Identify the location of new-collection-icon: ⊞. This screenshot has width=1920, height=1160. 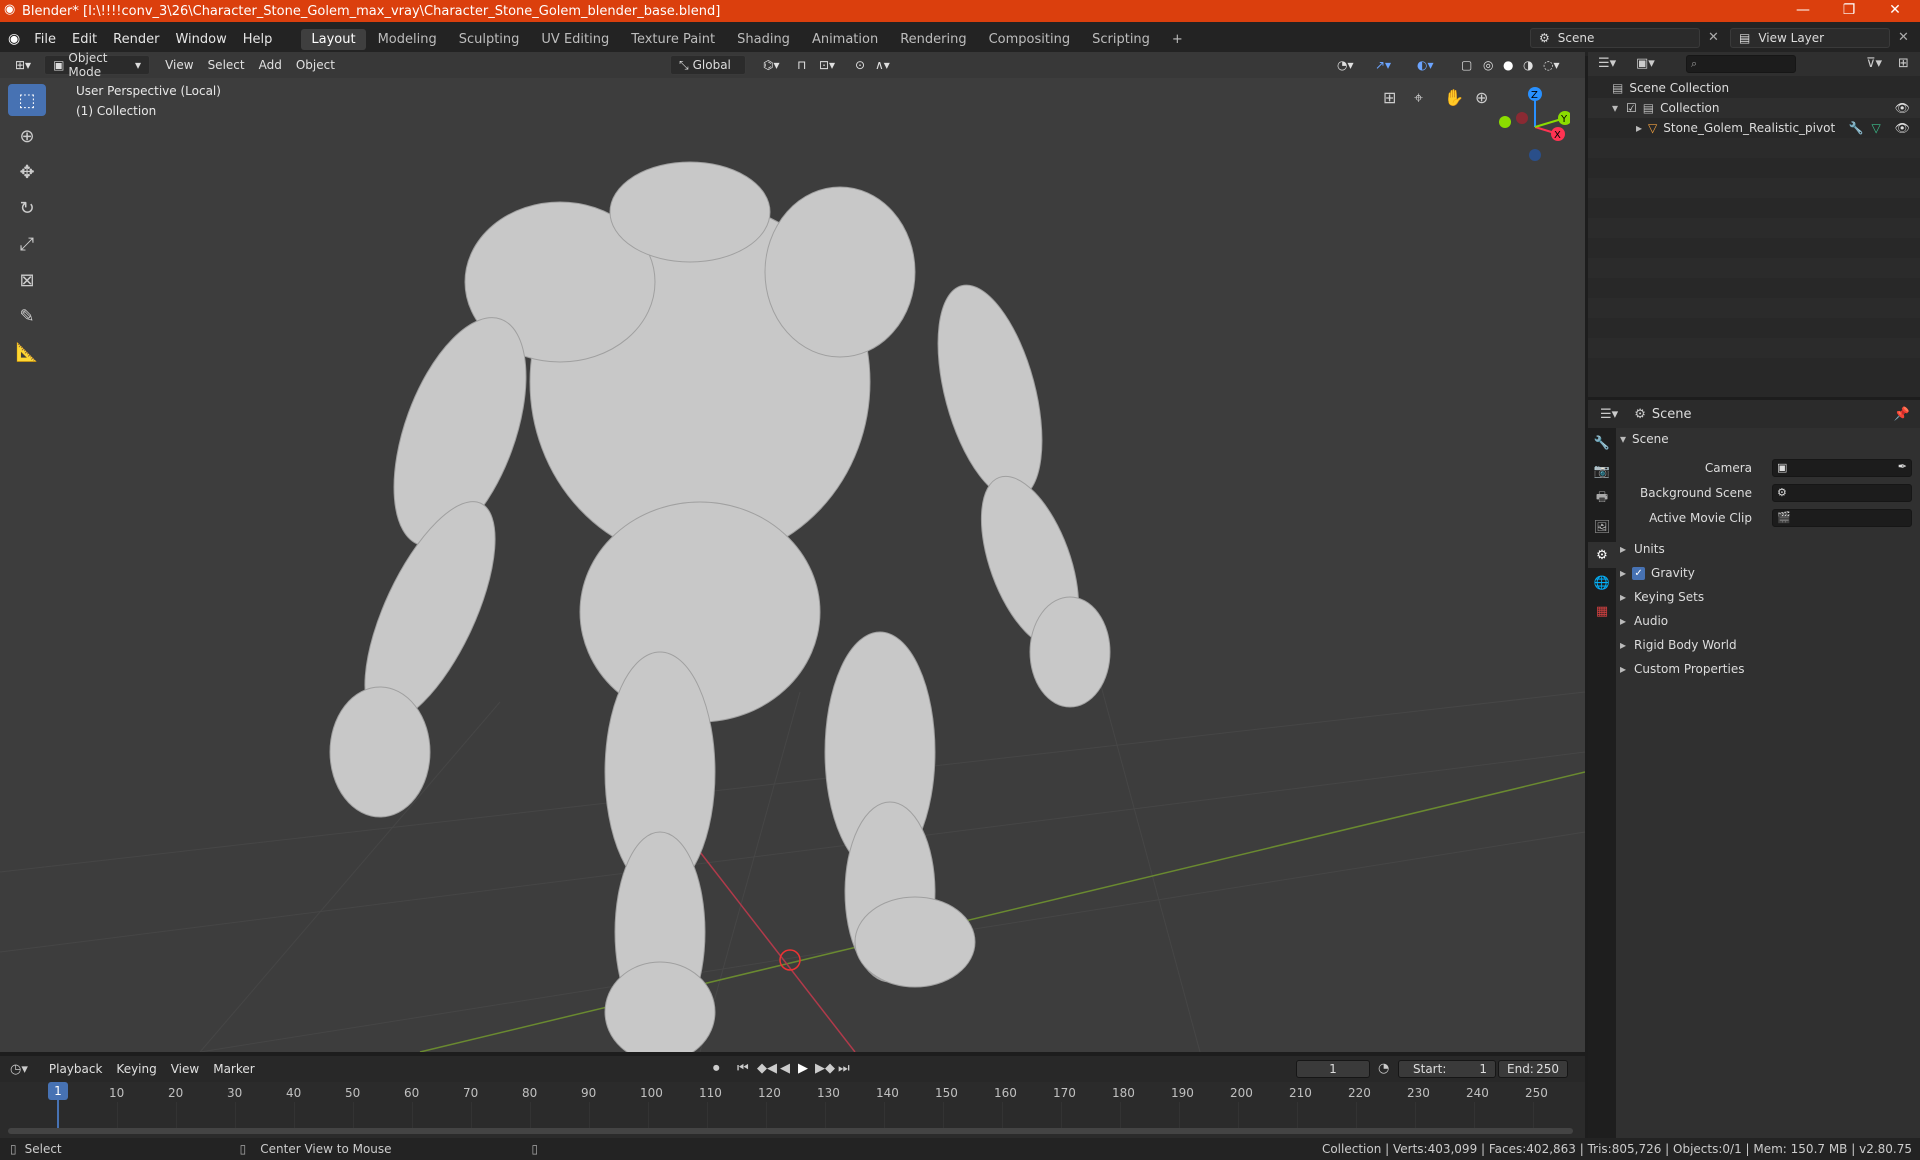
(1903, 63).